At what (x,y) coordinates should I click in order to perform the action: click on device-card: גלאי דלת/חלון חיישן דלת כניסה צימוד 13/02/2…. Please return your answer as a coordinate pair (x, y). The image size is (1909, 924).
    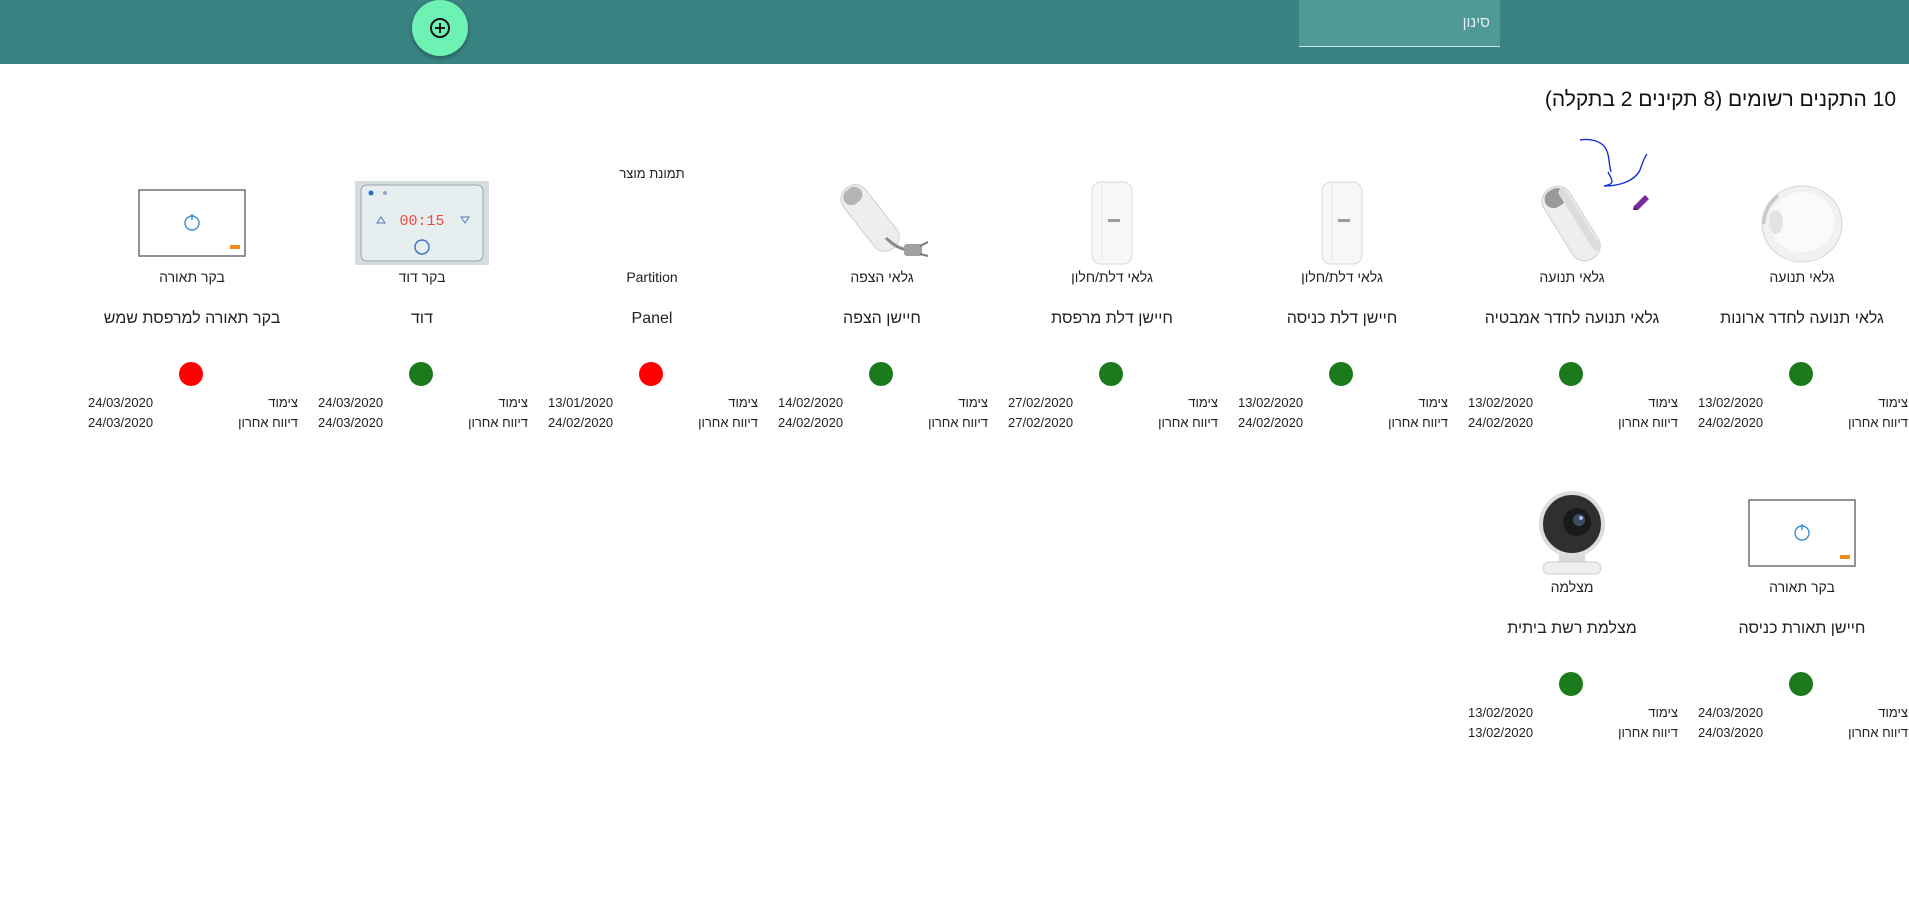
    Looking at the image, I should click on (1342, 315).